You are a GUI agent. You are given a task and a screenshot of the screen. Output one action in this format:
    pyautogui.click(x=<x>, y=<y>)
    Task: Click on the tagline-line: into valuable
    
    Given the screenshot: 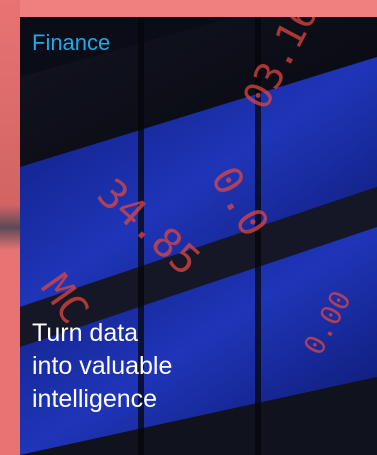 What is the action you would take?
    pyautogui.click(x=102, y=366)
    